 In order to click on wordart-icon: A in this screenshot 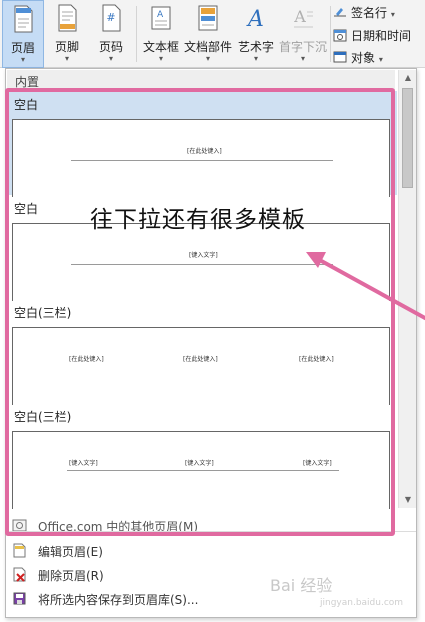, I will do `click(255, 19)`.